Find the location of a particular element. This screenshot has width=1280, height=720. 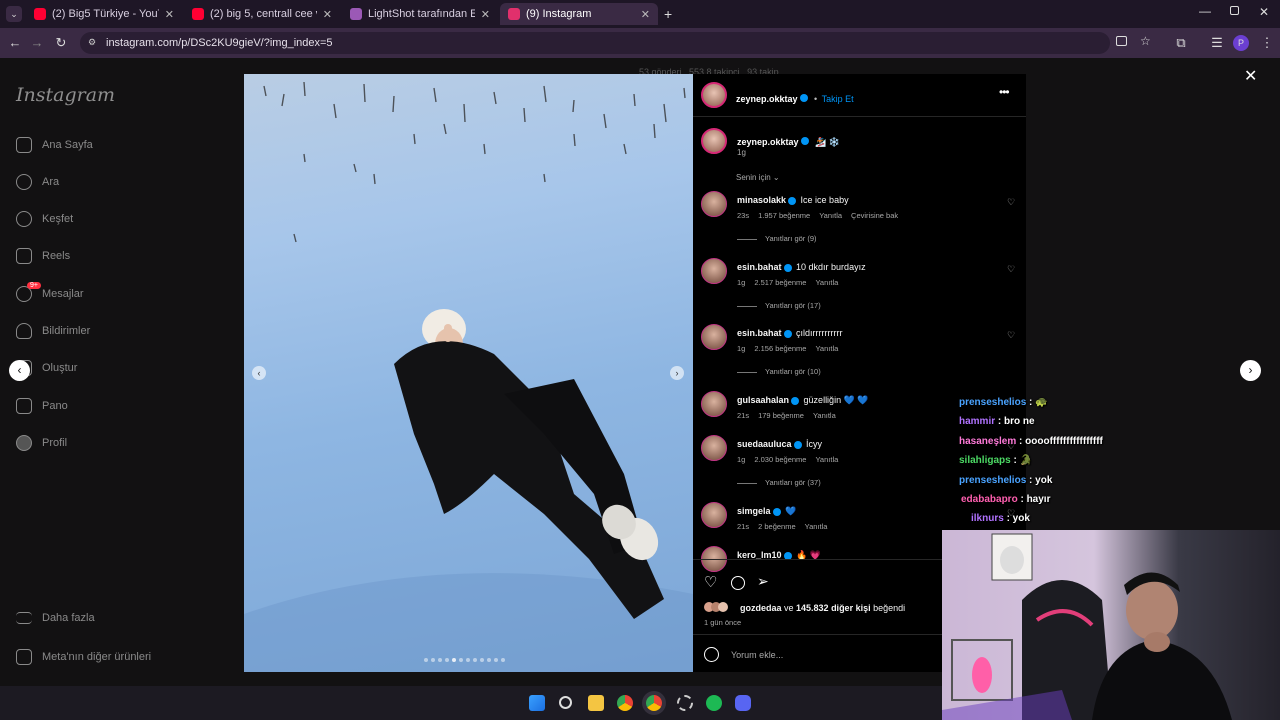

close-modal-icon: ✕ is located at coordinates (1250, 76).